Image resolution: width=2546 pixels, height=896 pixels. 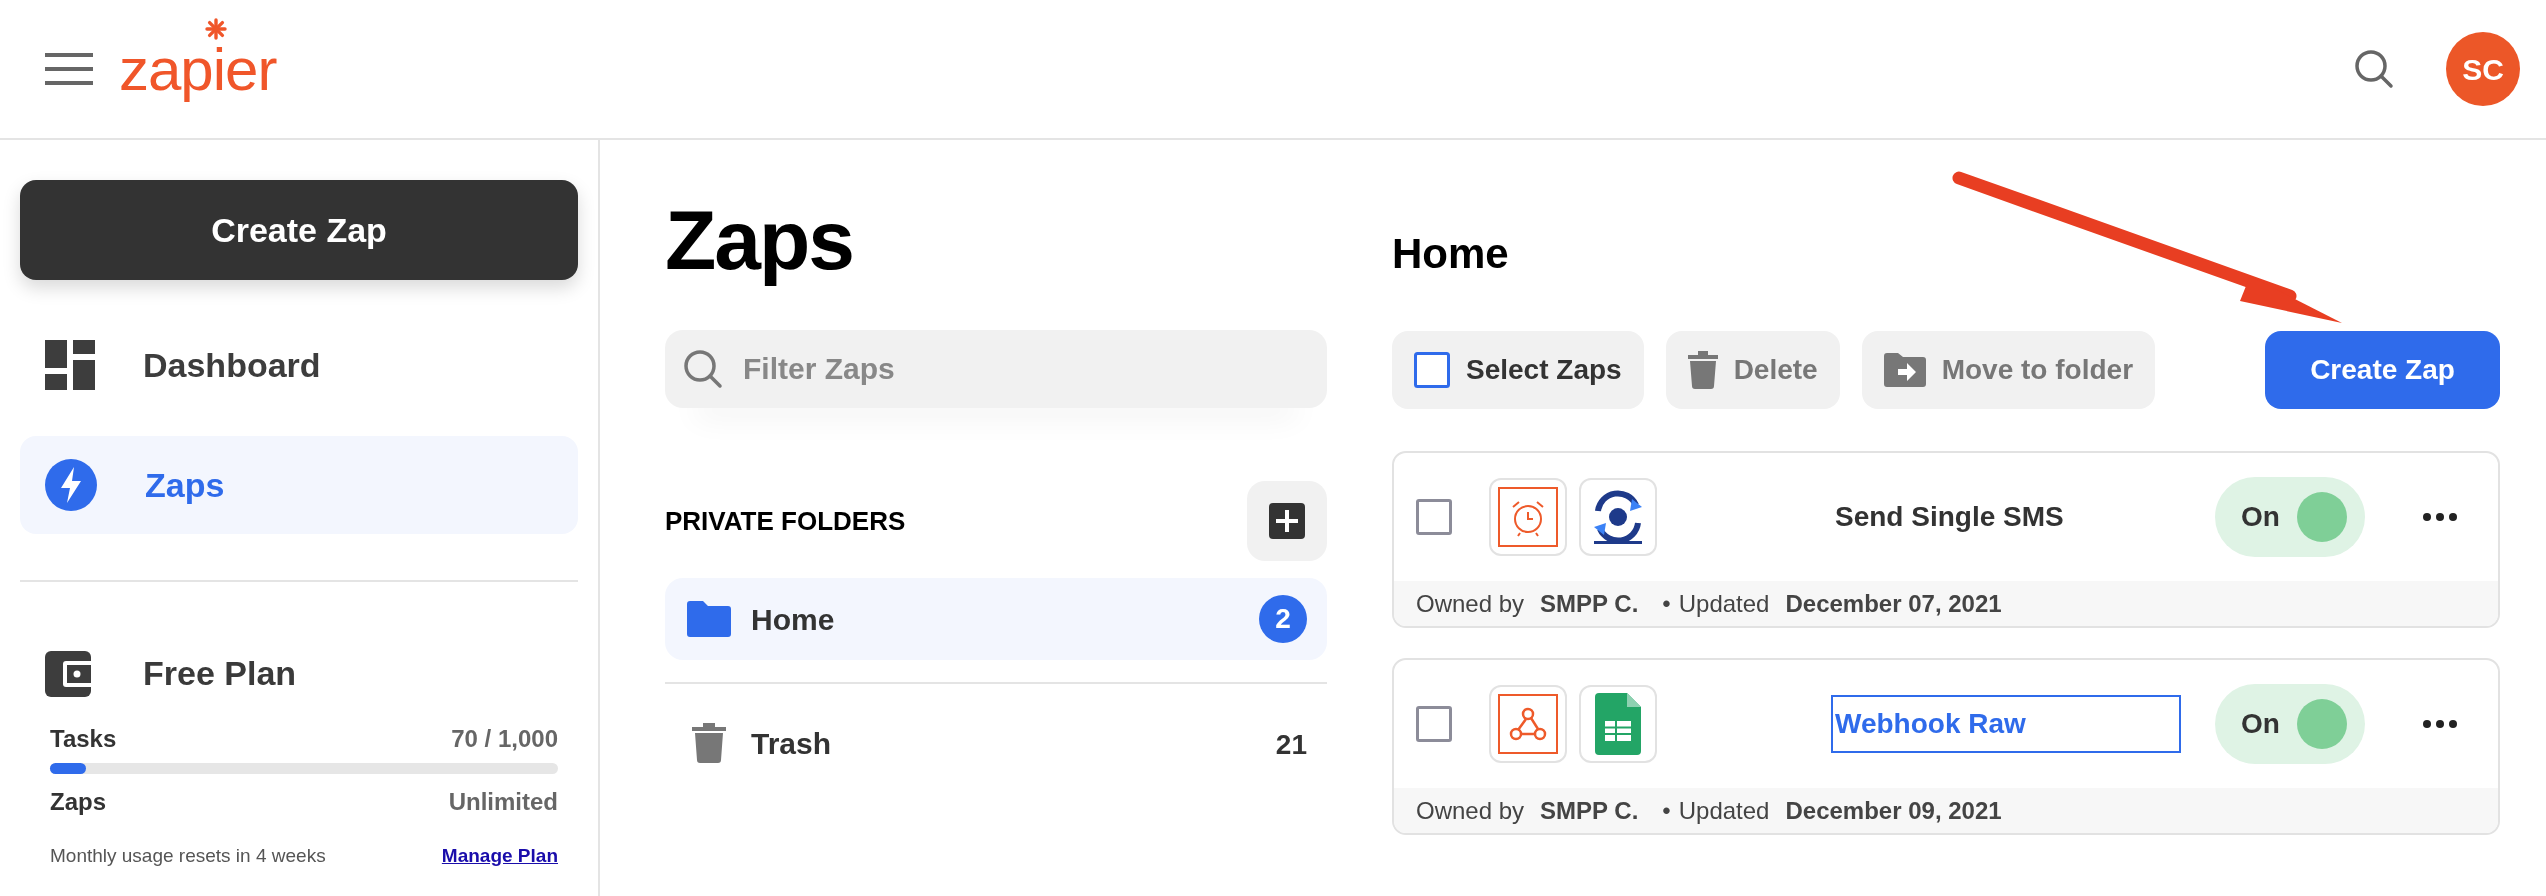 I want to click on zap-name: Webhook Raw, so click(x=2006, y=724).